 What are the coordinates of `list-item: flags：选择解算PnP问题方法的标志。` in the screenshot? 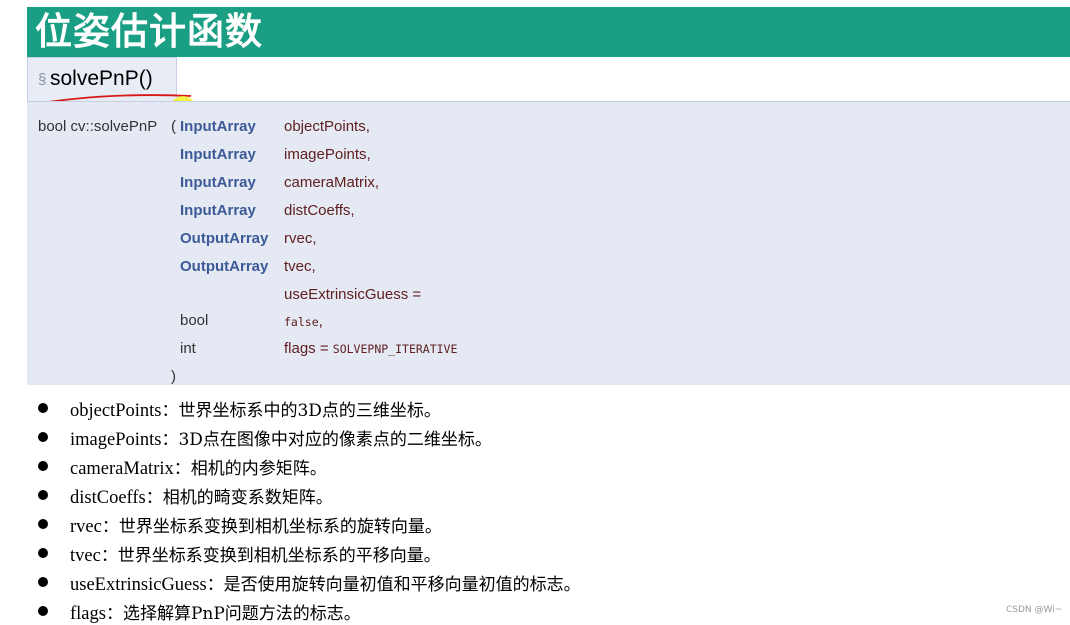 It's located at (538, 610).